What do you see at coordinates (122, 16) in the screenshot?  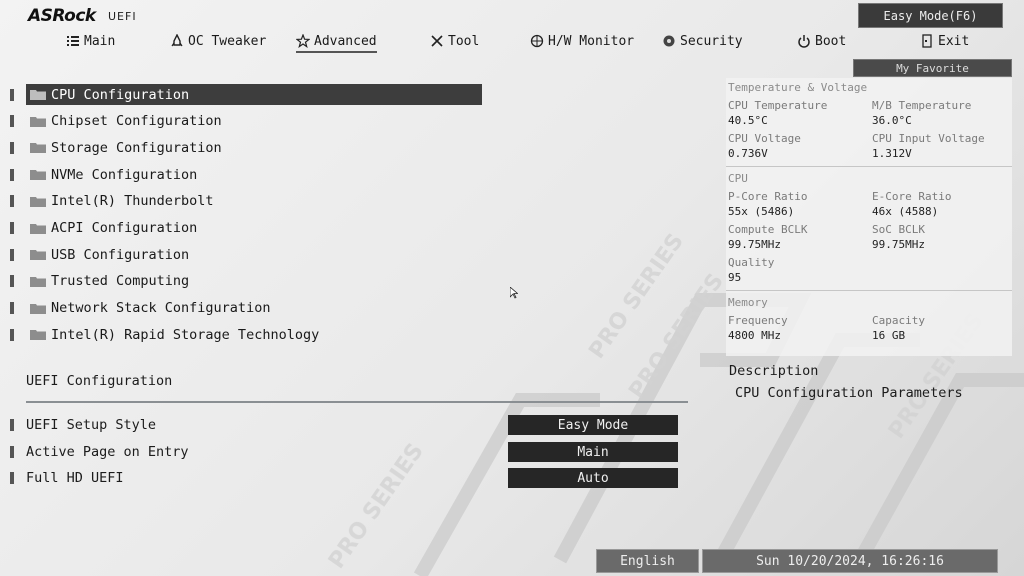 I see `uefi-label: UEFI` at bounding box center [122, 16].